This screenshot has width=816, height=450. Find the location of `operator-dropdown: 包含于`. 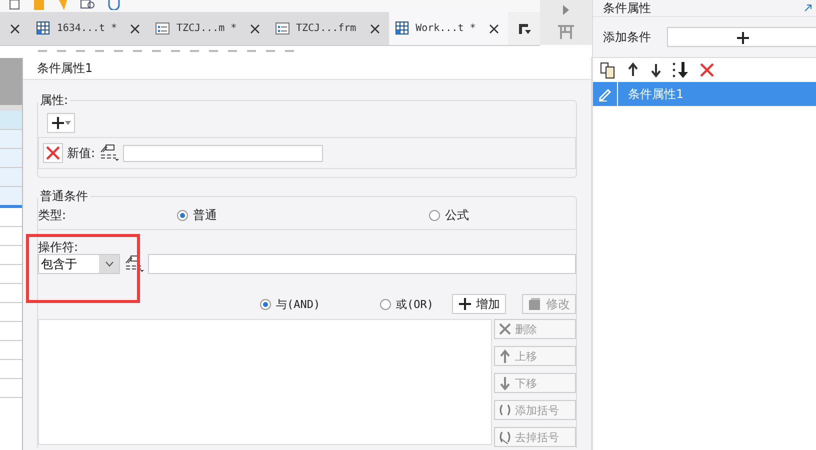

operator-dropdown: 包含于 is located at coordinates (79, 264).